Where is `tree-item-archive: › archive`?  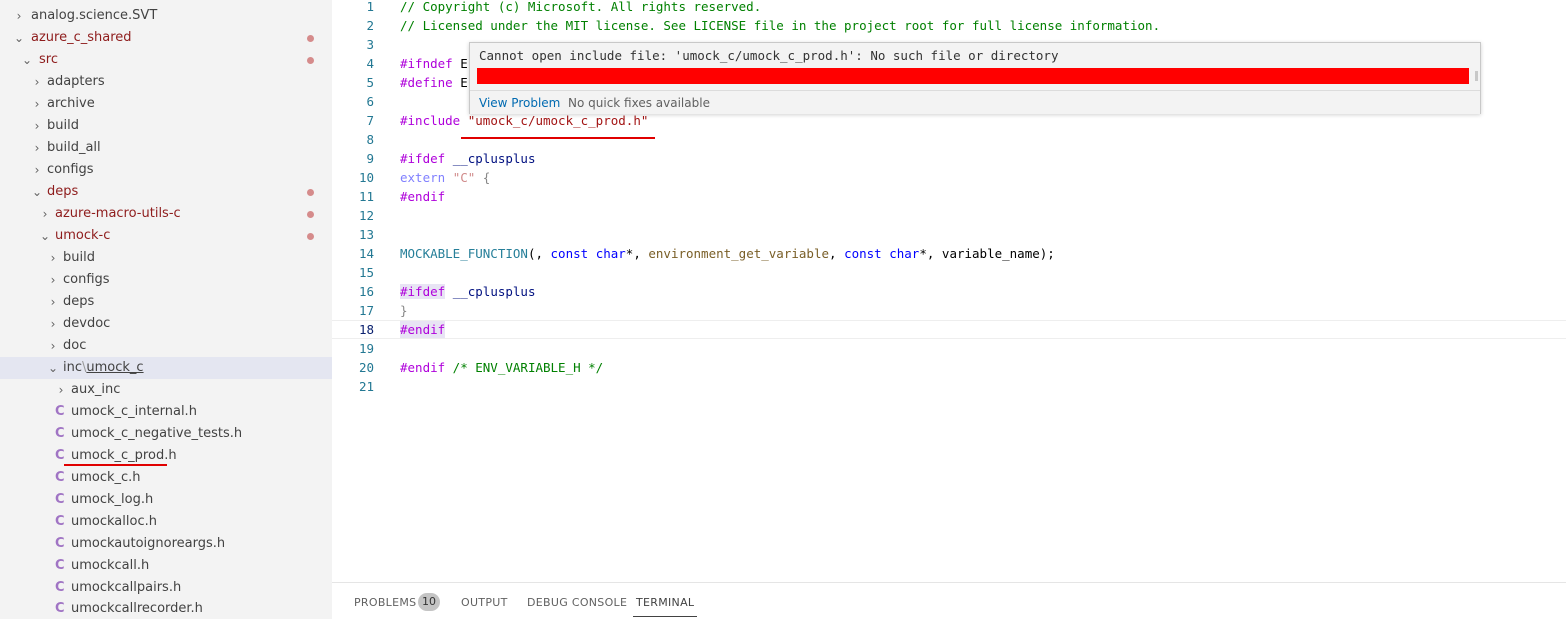 tree-item-archive: › archive is located at coordinates (166, 104).